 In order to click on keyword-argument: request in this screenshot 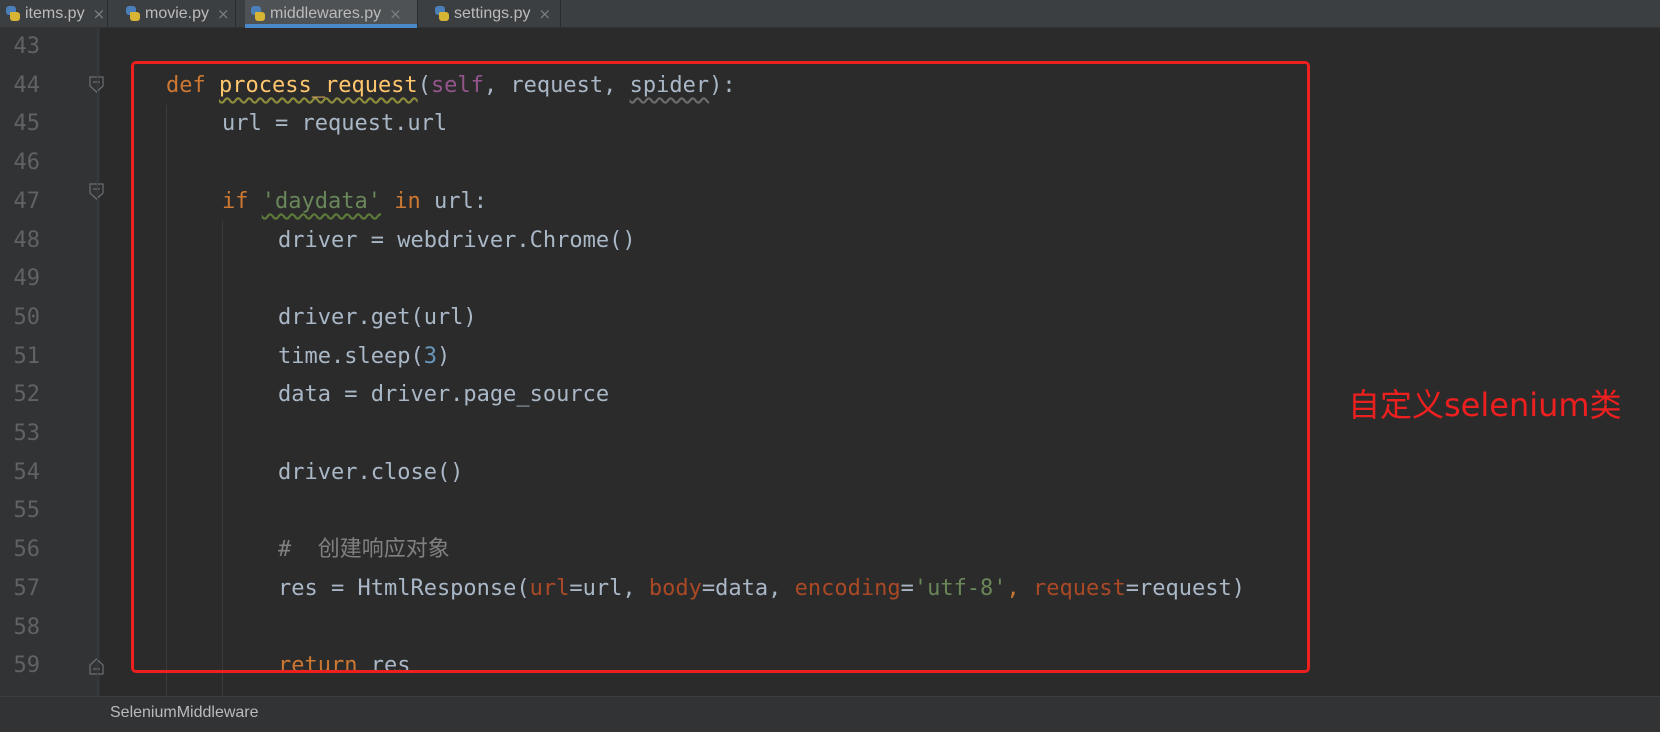, I will do `click(1079, 588)`.